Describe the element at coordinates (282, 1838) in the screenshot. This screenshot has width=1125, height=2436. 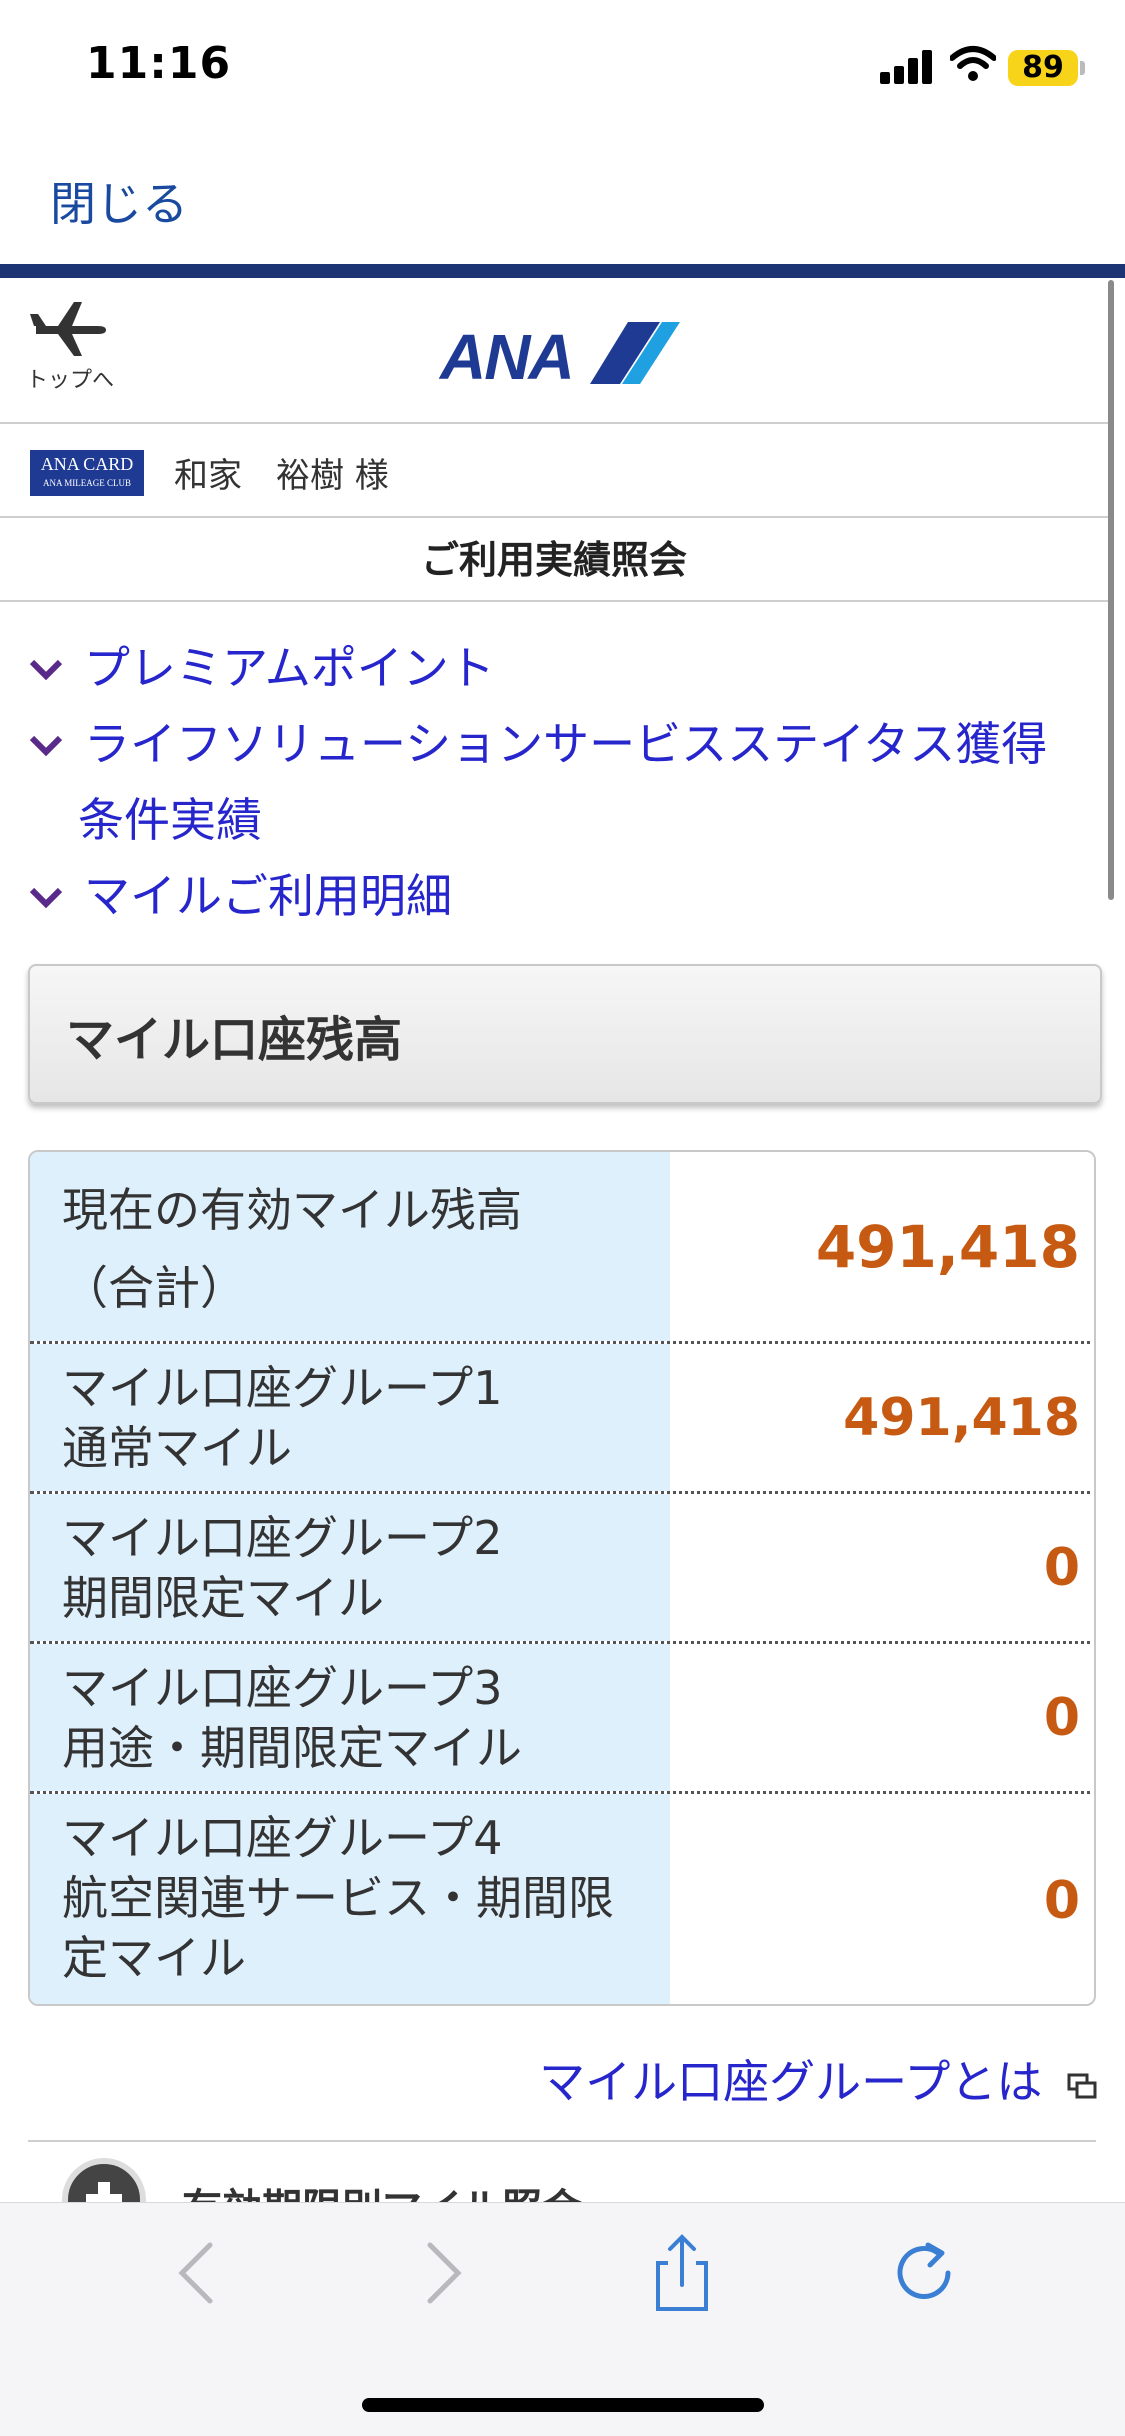
I see `row-label-line: マイル口座グループ4` at that location.